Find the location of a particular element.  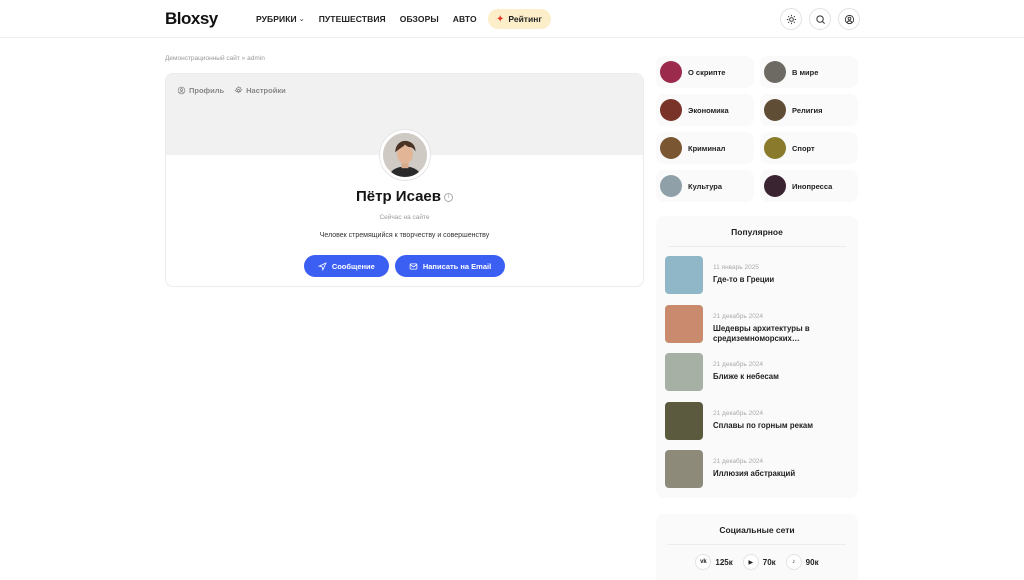

email-button: Написать на Email is located at coordinates (450, 266).